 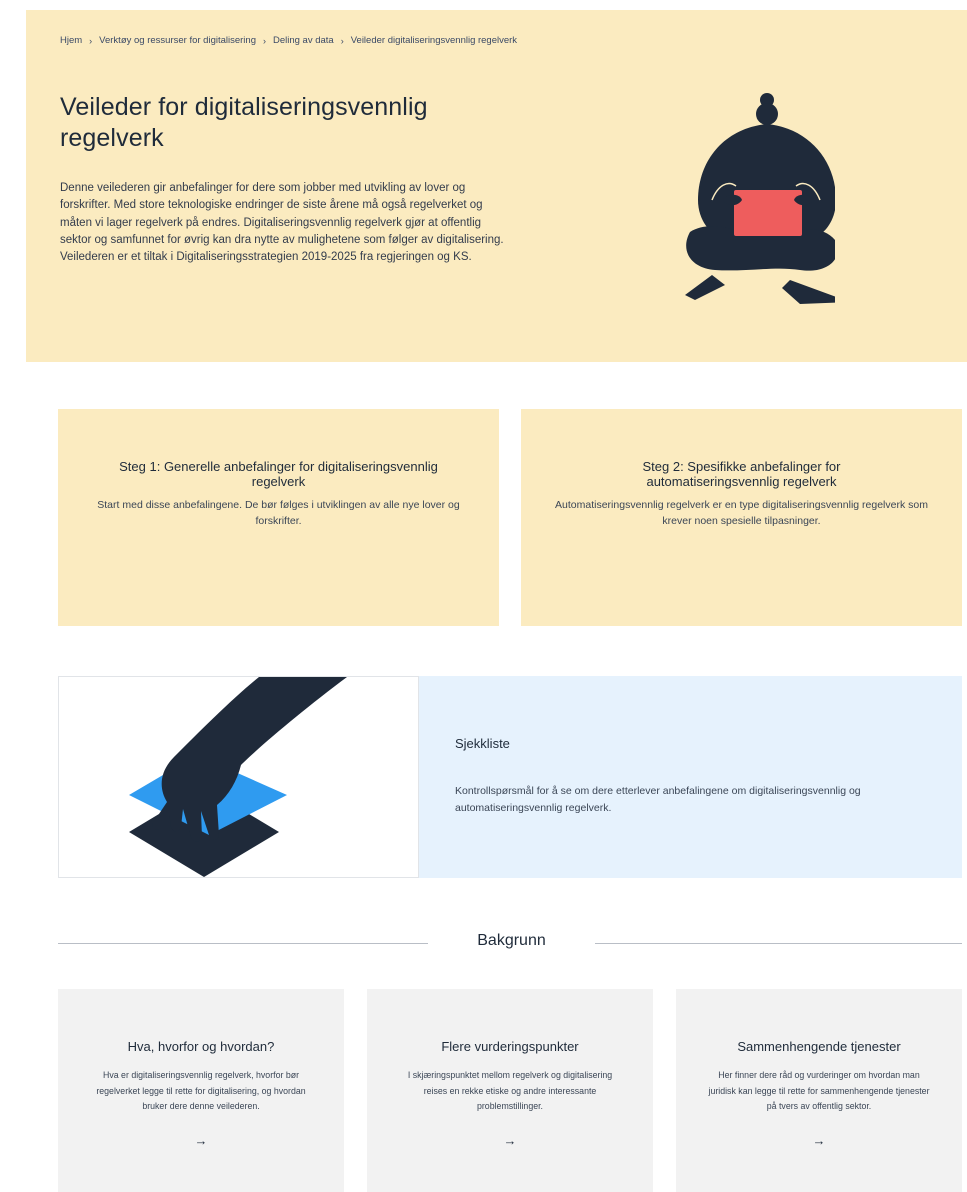 What do you see at coordinates (510, 1046) in the screenshot?
I see `card-title: Flere vurderingspunkter` at bounding box center [510, 1046].